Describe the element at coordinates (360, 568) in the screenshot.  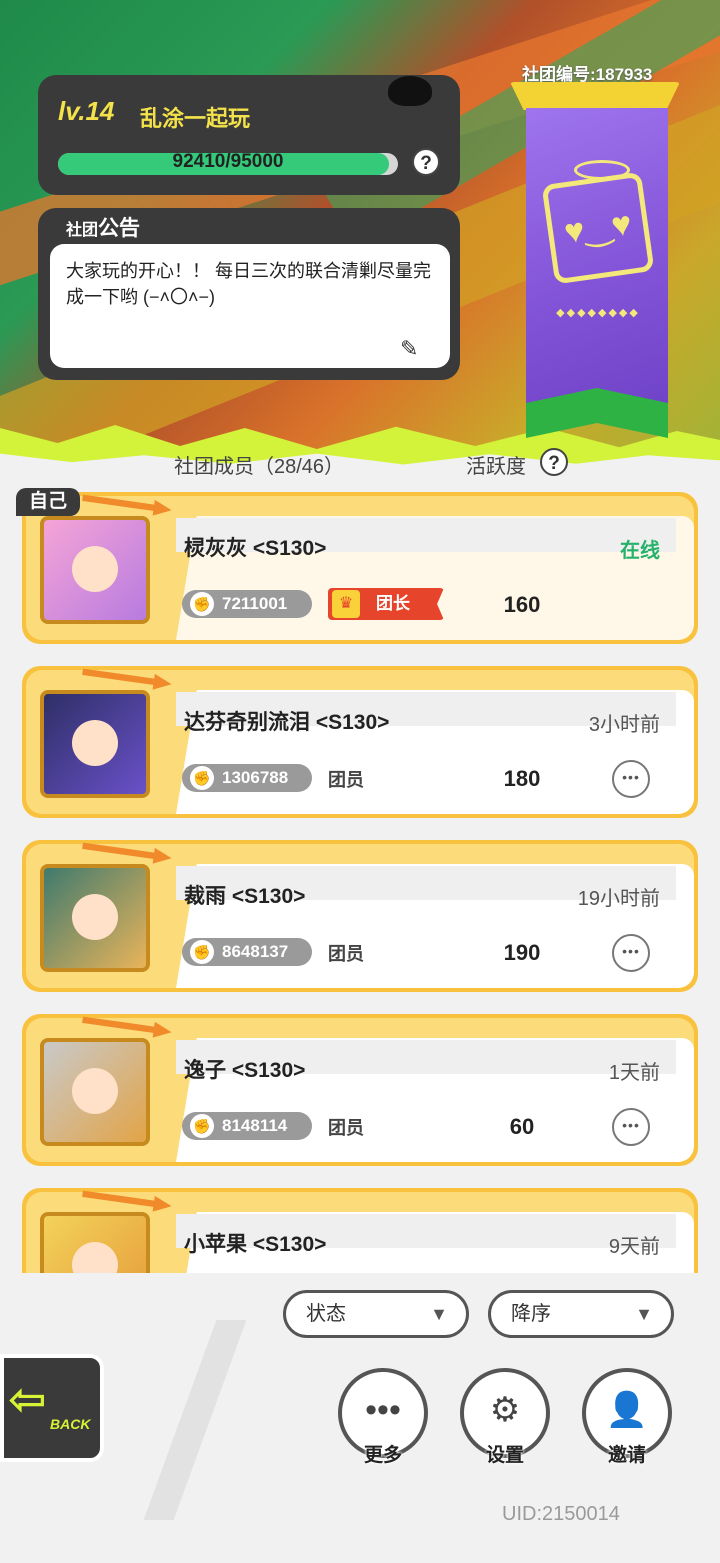
I see `member-card: 棂灰灰 <S130> 在线 ✊ 7211001 ♛ 团长 160` at that location.